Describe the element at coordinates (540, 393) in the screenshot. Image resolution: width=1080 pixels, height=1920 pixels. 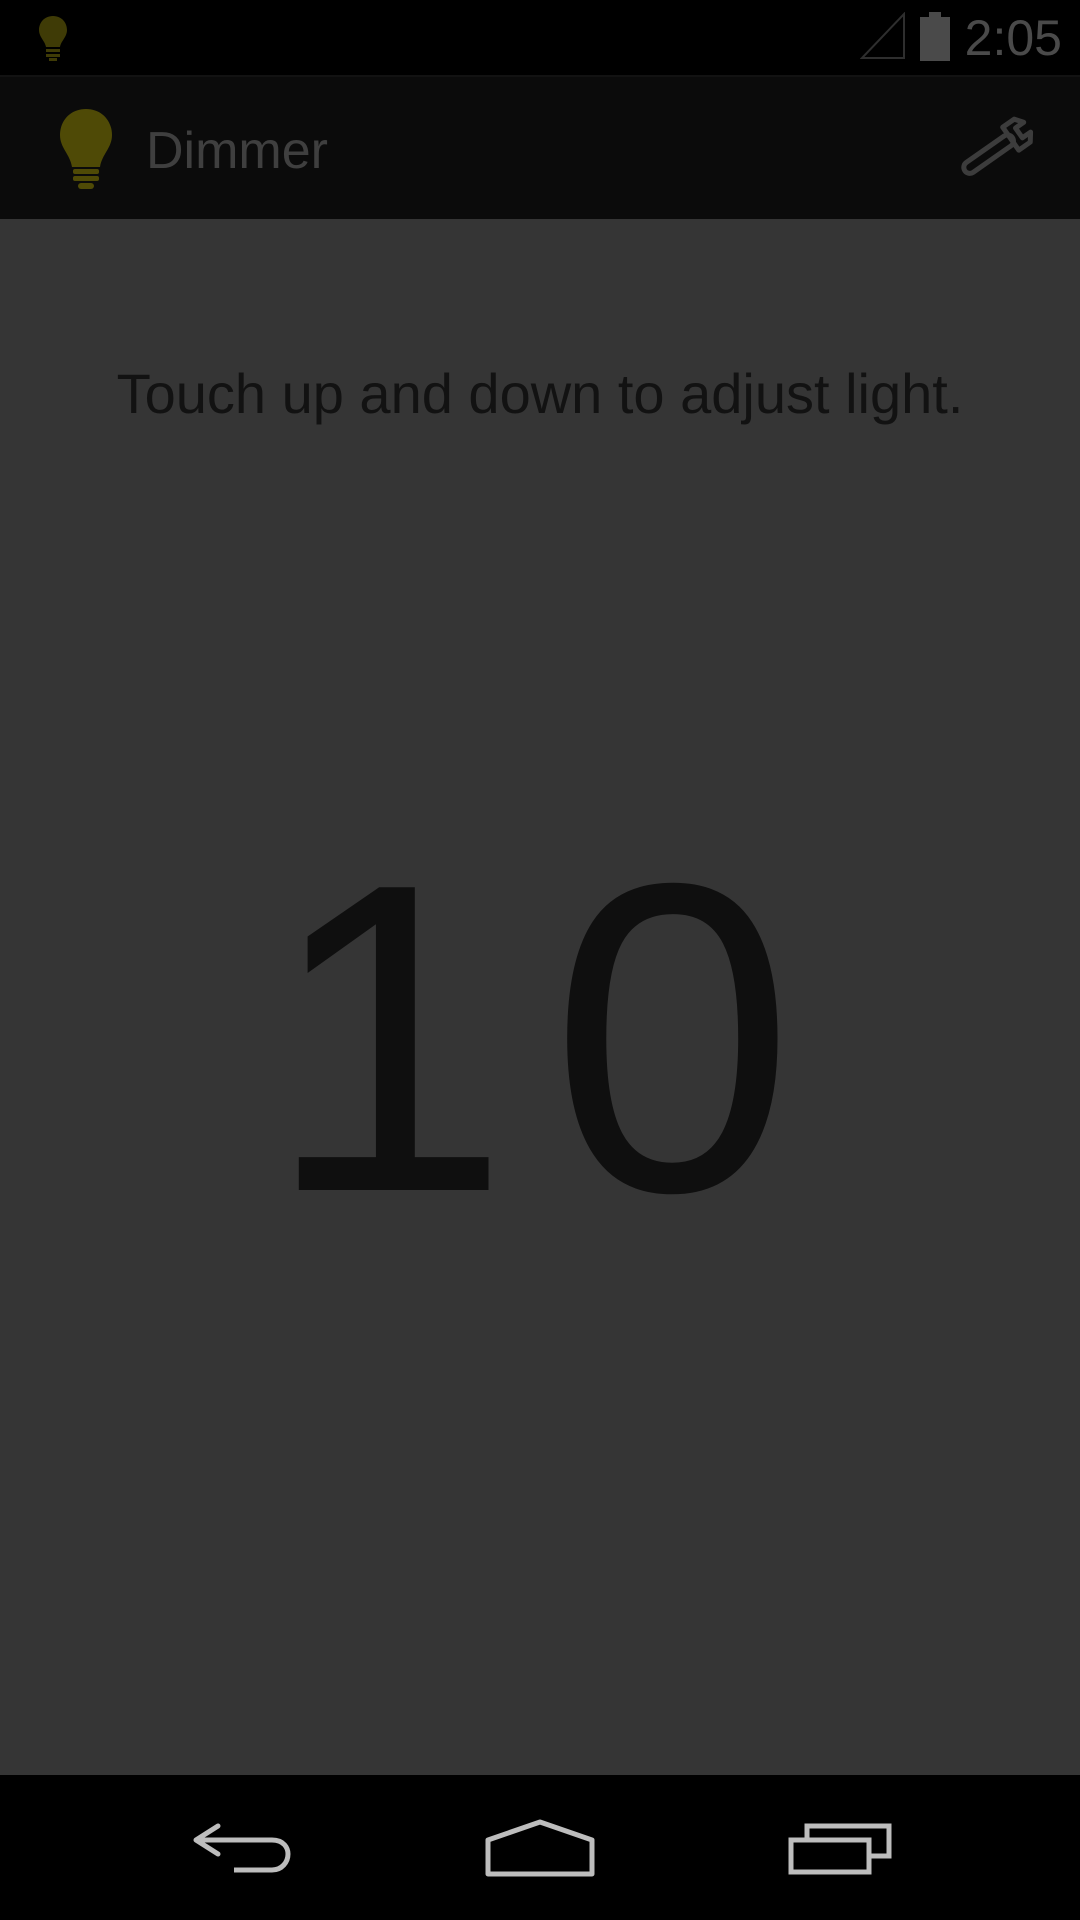
I see `instructions-text: Touch up and down to adjust light.` at that location.